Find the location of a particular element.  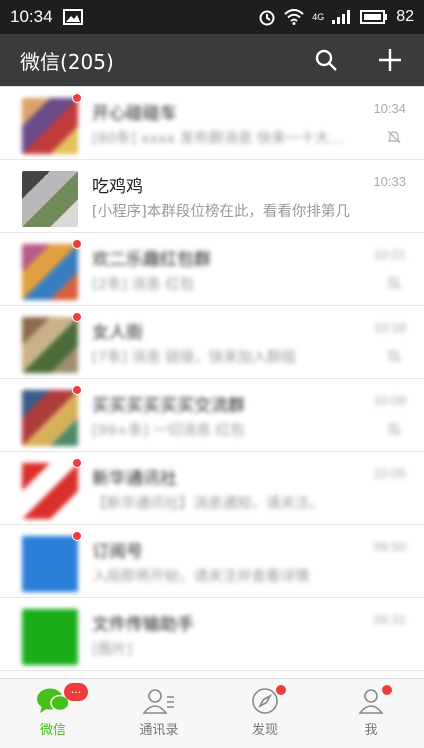

tab-chats: ... 微信 is located at coordinates (53, 713).